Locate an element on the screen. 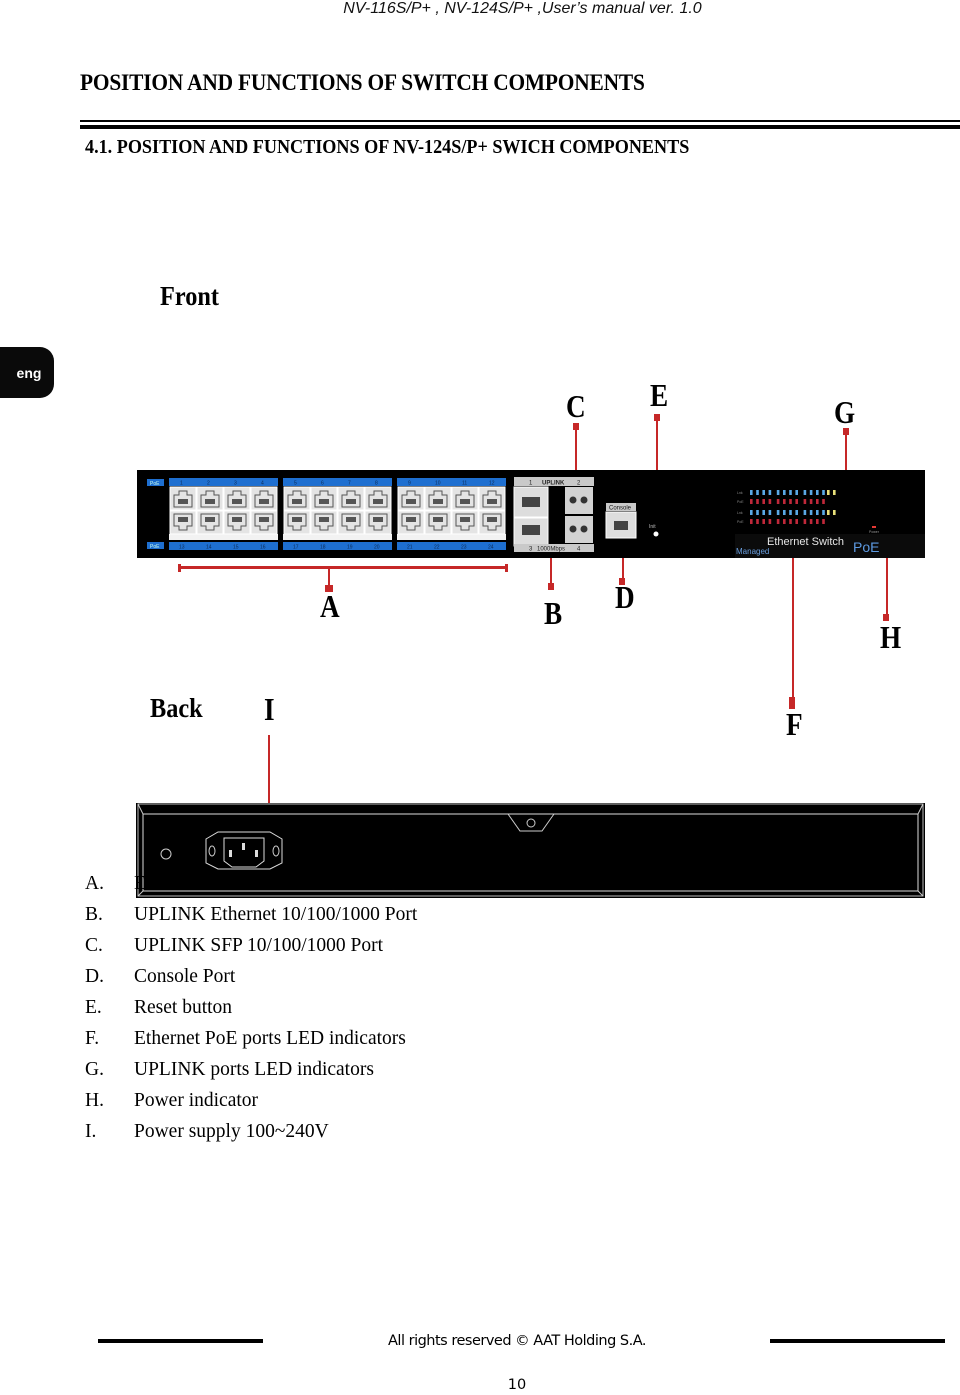  legend-letter: A. is located at coordinates (94, 883).